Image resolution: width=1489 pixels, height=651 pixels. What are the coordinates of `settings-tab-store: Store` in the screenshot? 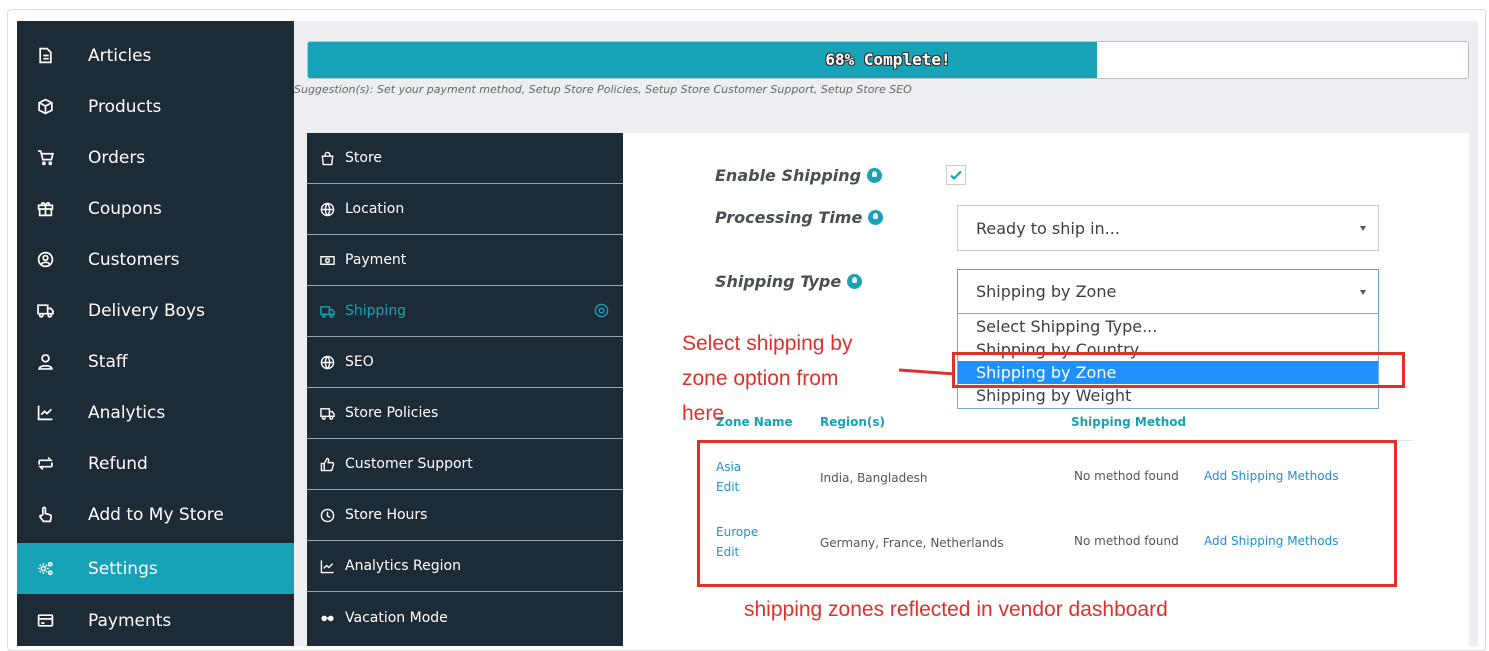 It's located at (465, 158).